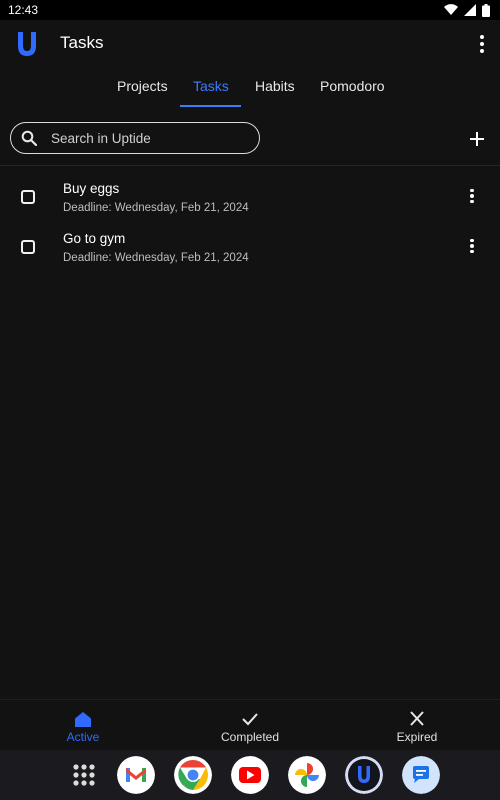 The width and height of the screenshot is (500, 800). What do you see at coordinates (29, 138) in the screenshot?
I see `search-icon` at bounding box center [29, 138].